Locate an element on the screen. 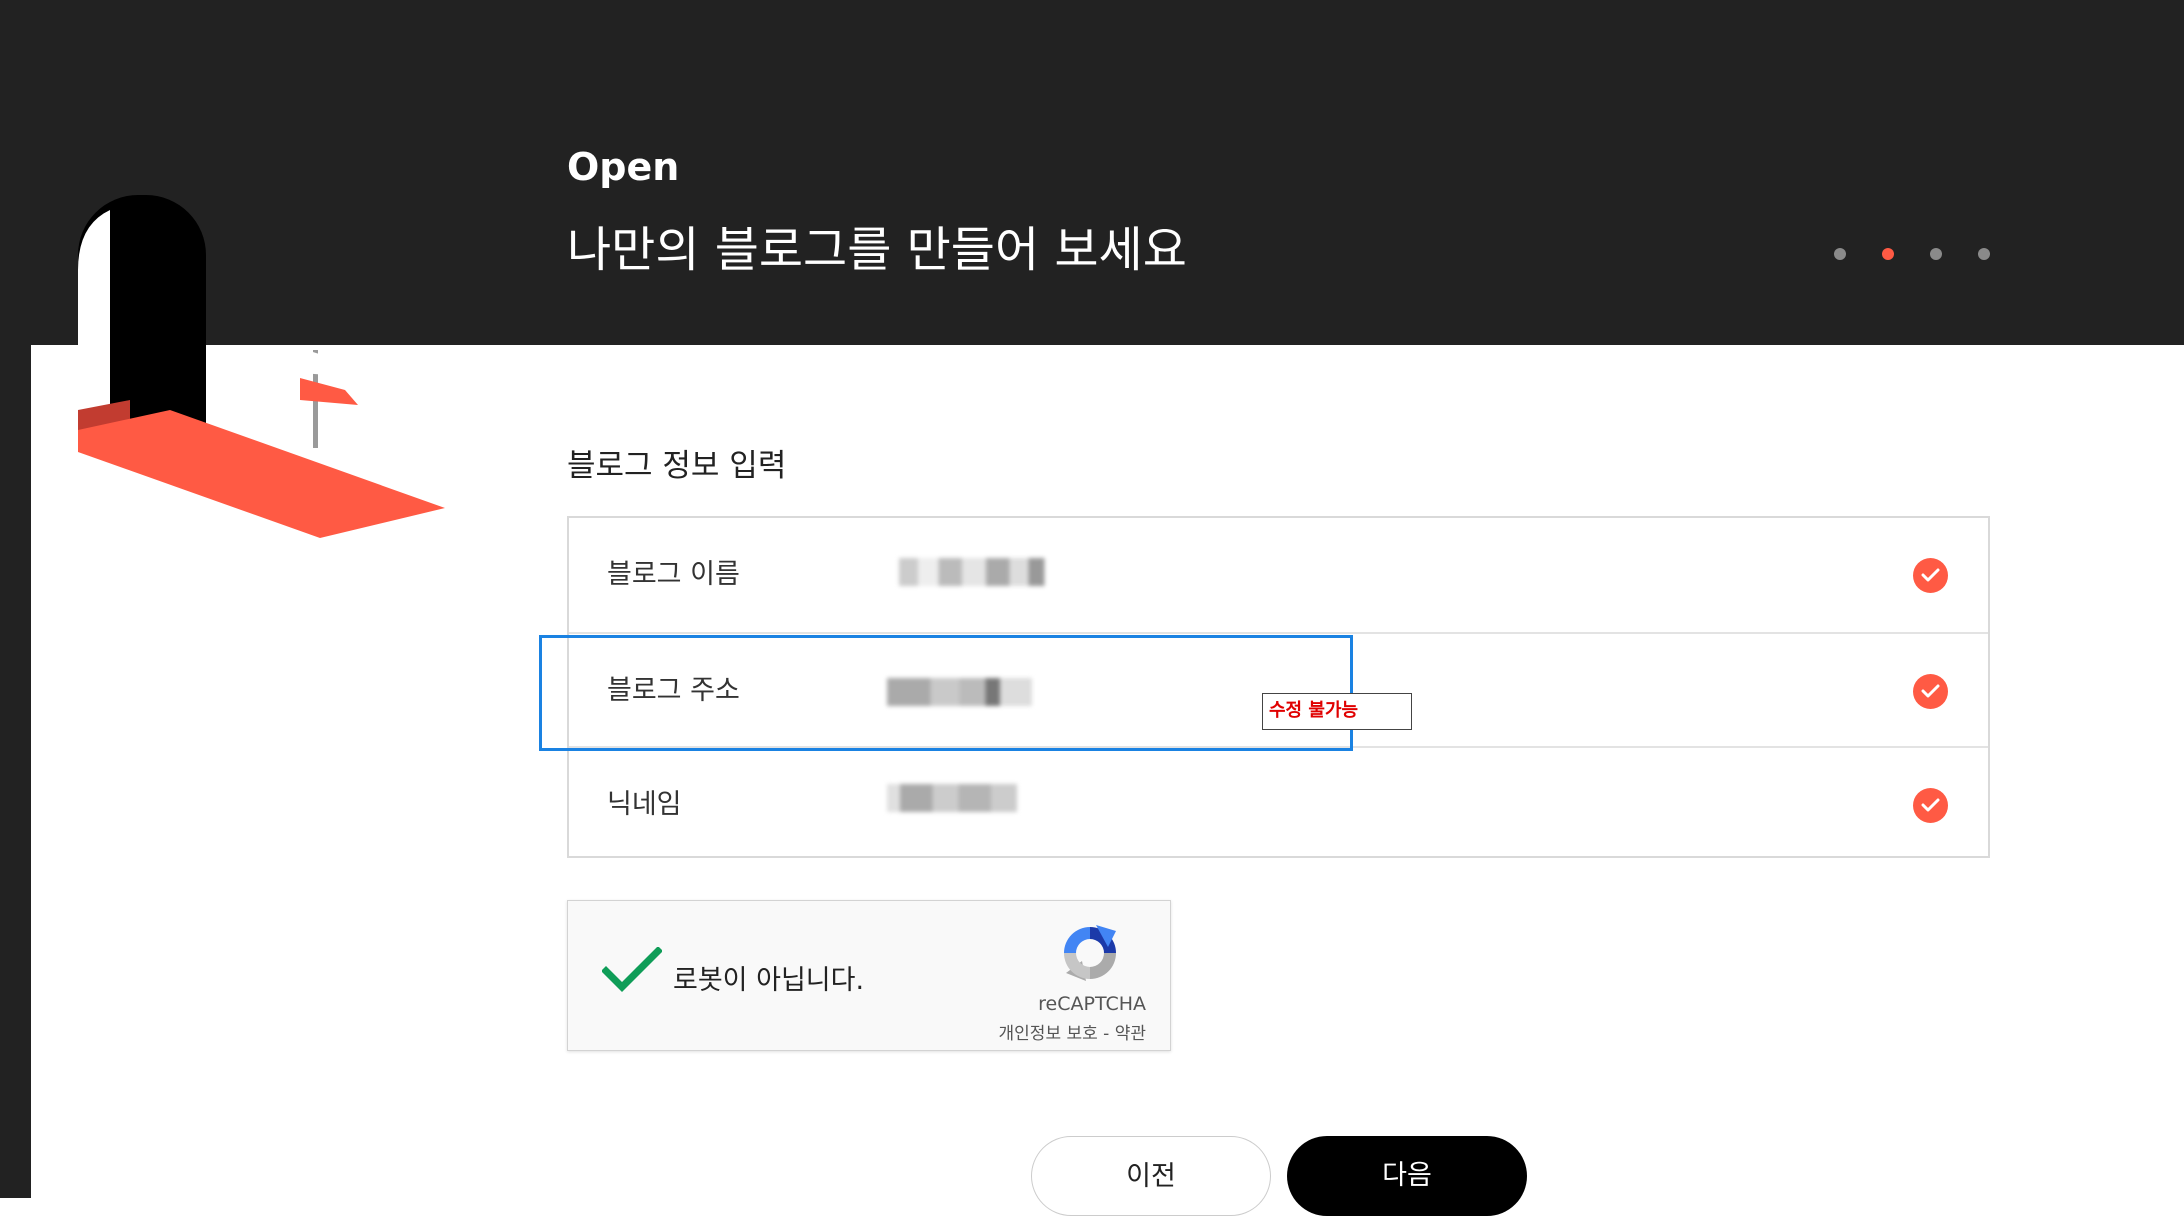  page-headline: 나만의 블로그를 만들어 보세요 is located at coordinates (877, 250).